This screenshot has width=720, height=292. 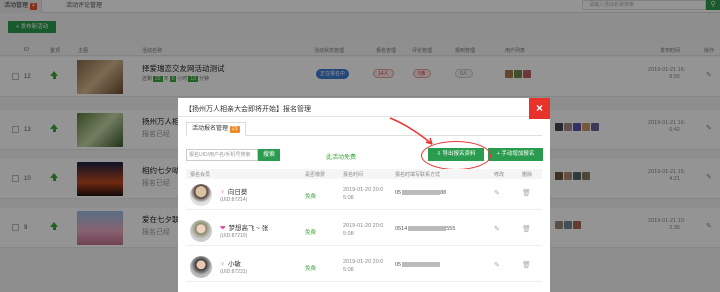 I want to click on annotation-arrow, so click(x=411, y=131).